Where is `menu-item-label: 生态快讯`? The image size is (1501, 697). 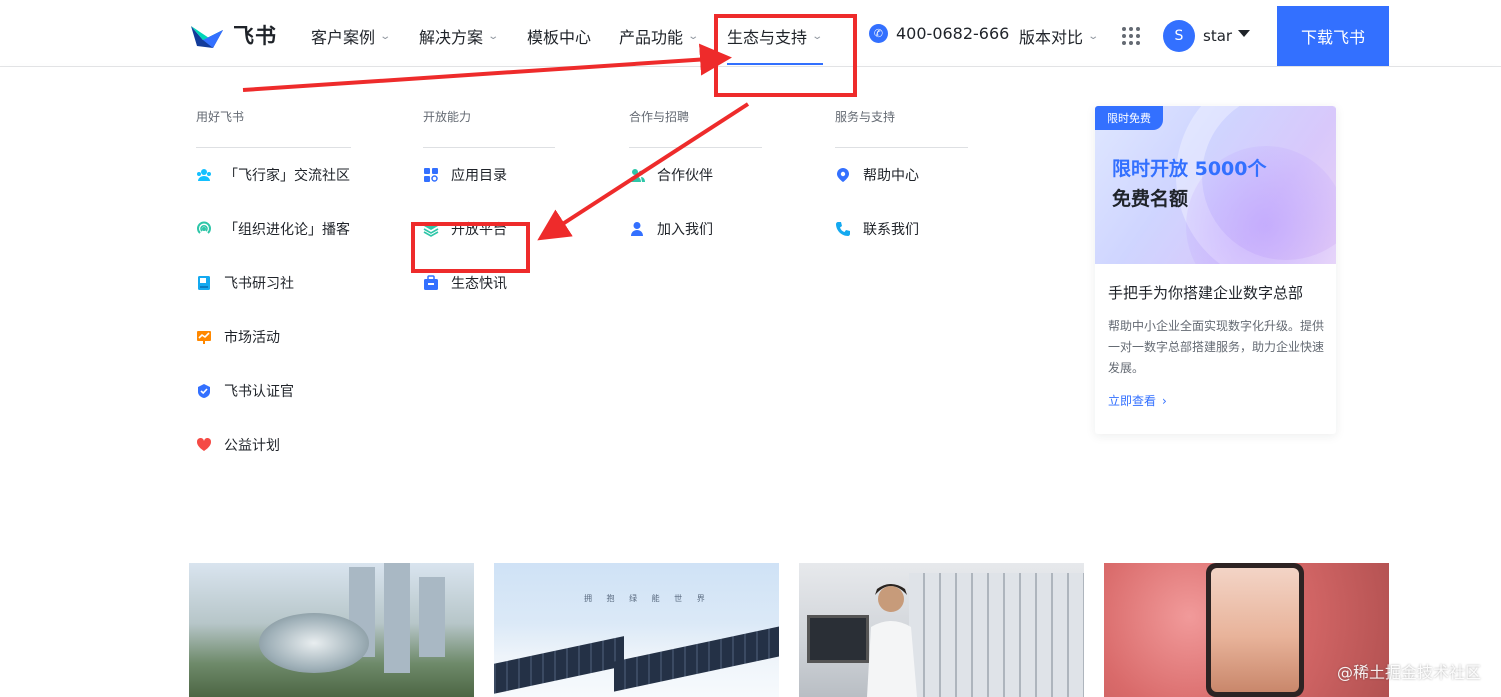 menu-item-label: 生态快讯 is located at coordinates (479, 284).